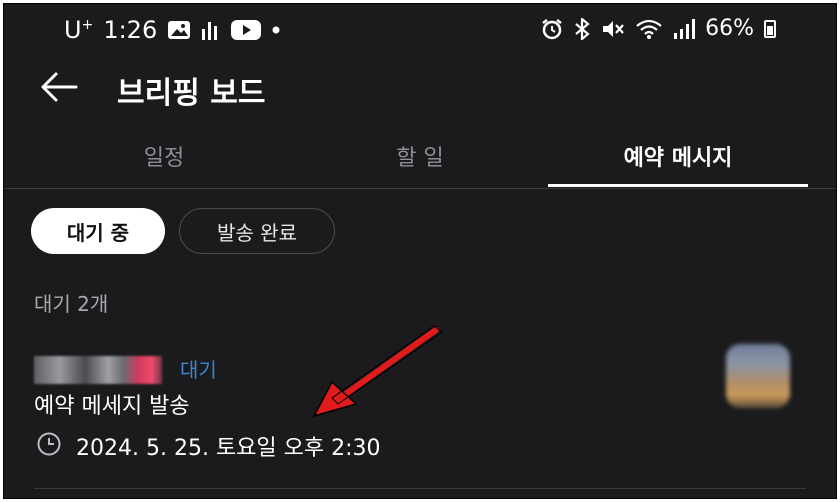  What do you see at coordinates (678, 156) in the screenshot?
I see `tab-scheduled-messages: 예약 메시지` at bounding box center [678, 156].